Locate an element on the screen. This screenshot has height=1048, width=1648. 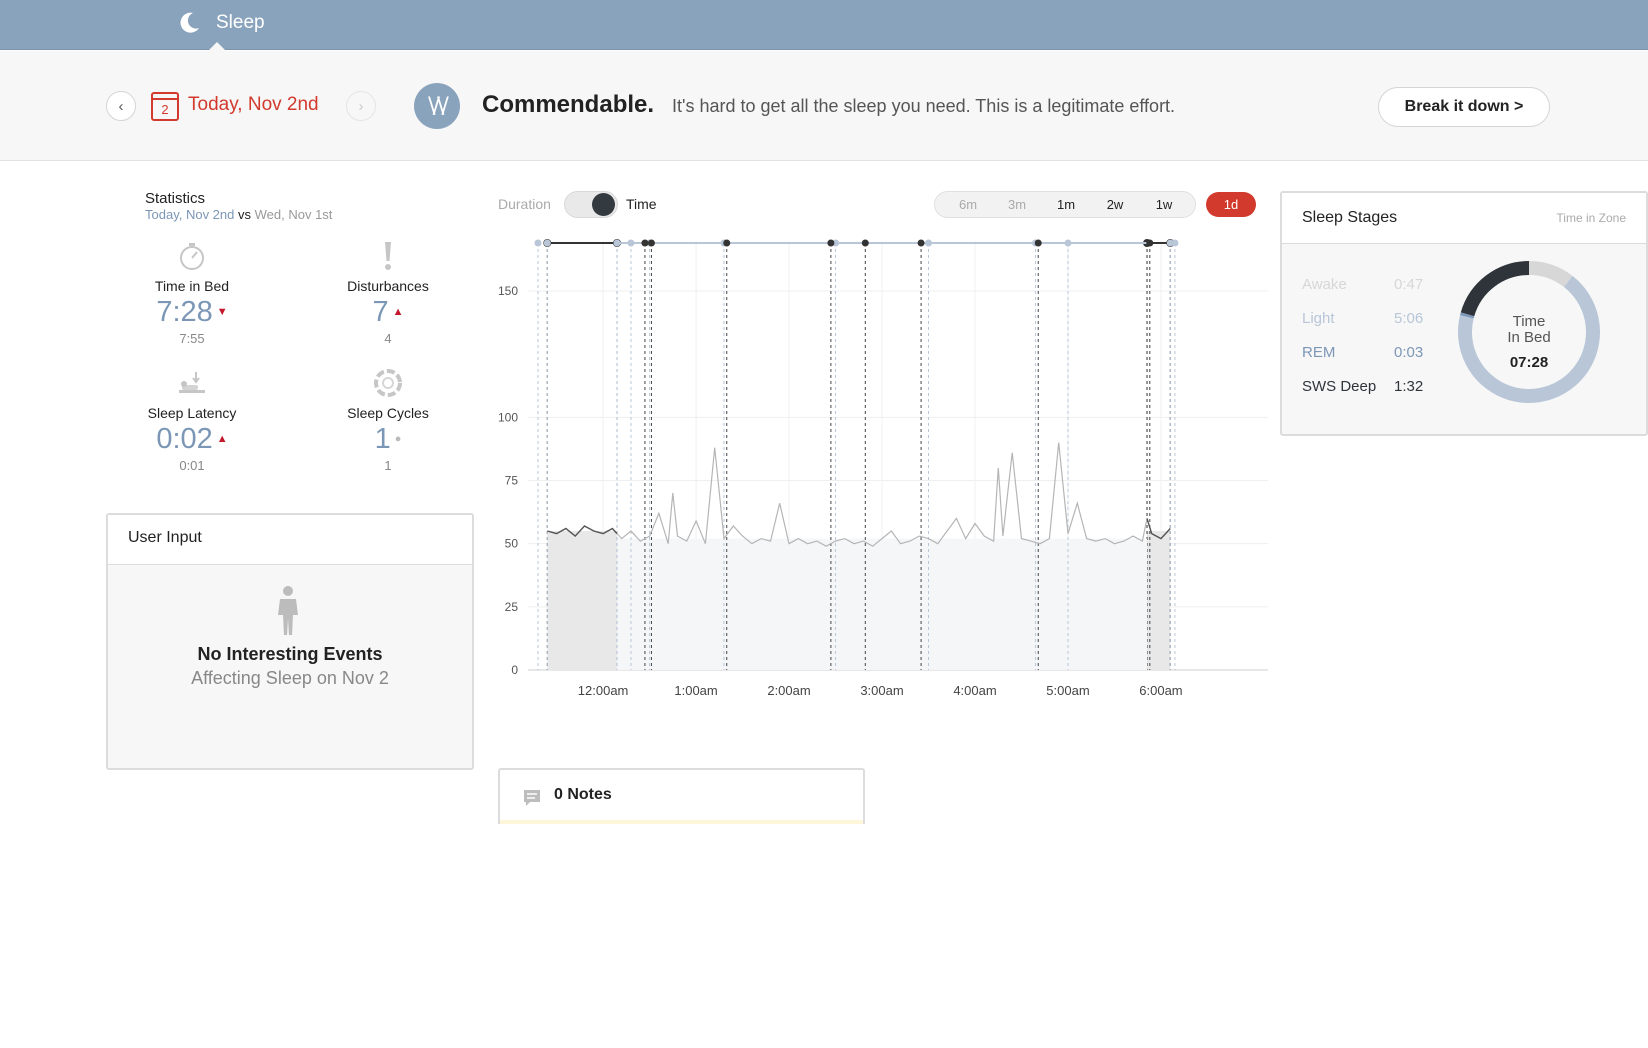
statistics-comparison: Today, Nov 2nd vs Wed, Nov 1st is located at coordinates (238, 214).